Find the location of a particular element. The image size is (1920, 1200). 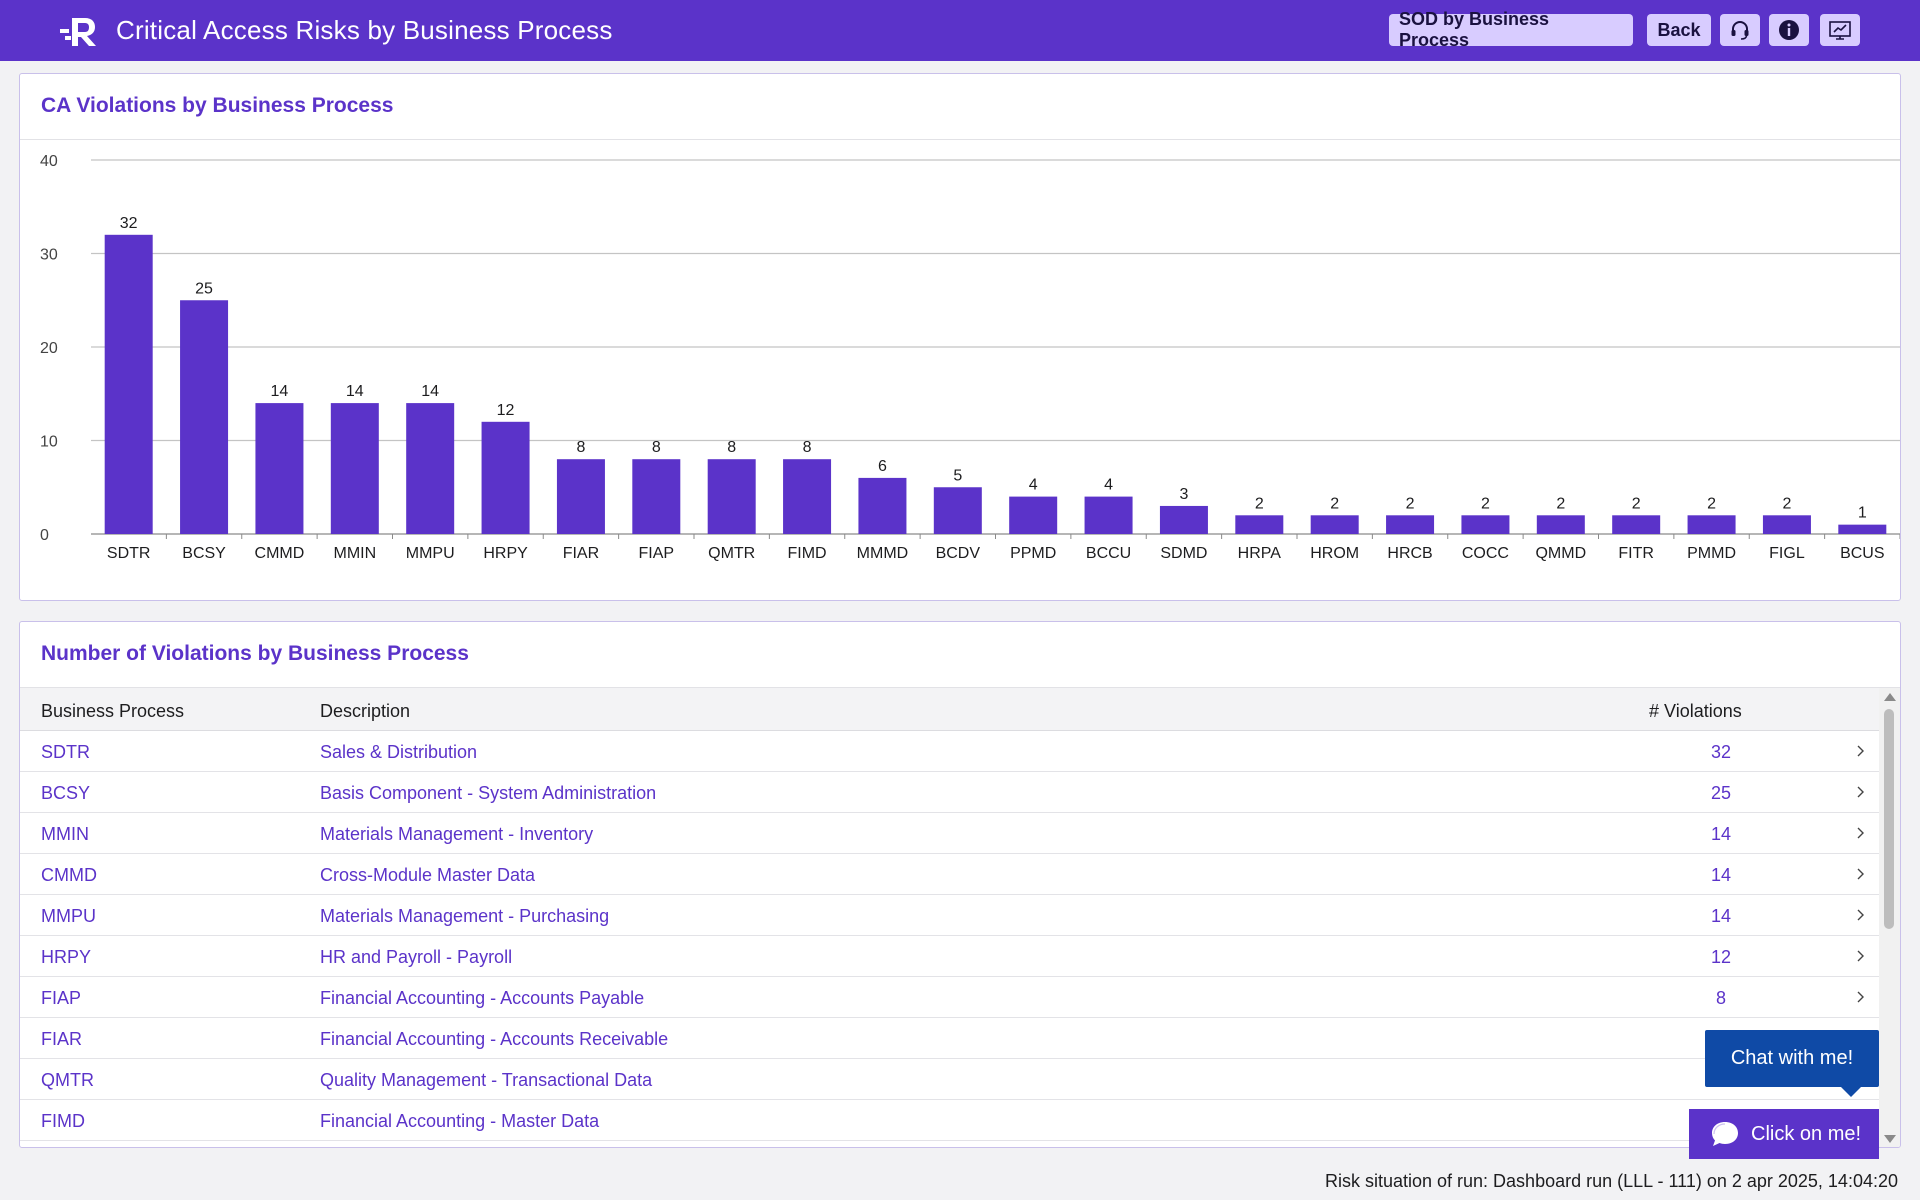

table-card-title: Number of Violations by Business Process is located at coordinates (255, 653).